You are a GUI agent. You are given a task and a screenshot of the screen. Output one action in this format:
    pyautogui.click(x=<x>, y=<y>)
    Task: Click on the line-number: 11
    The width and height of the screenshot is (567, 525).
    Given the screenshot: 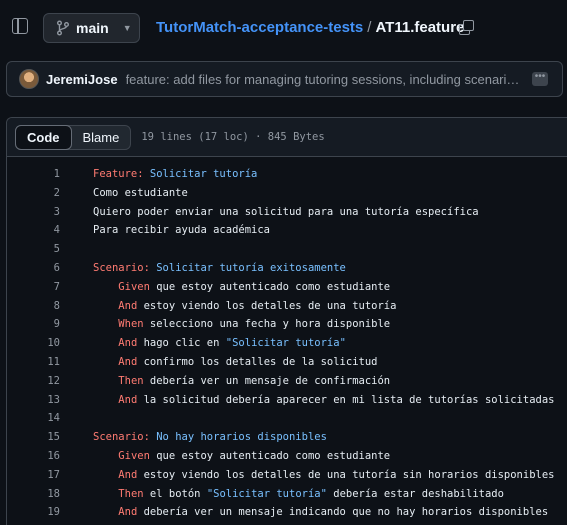 What is the action you would take?
    pyautogui.click(x=33, y=362)
    